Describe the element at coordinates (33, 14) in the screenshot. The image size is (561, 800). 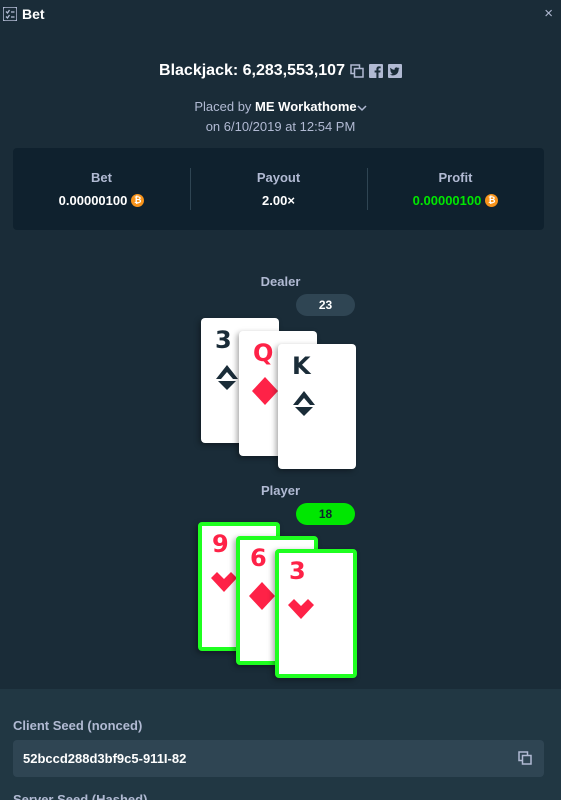
I see `modal-title: Bet` at that location.